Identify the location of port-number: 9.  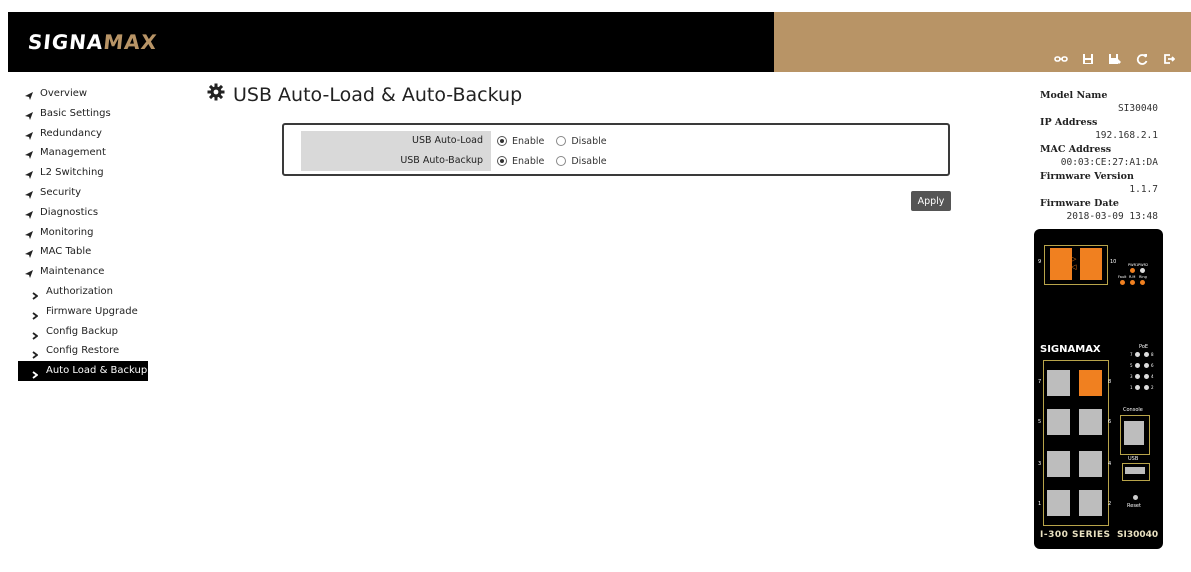
(1040, 262).